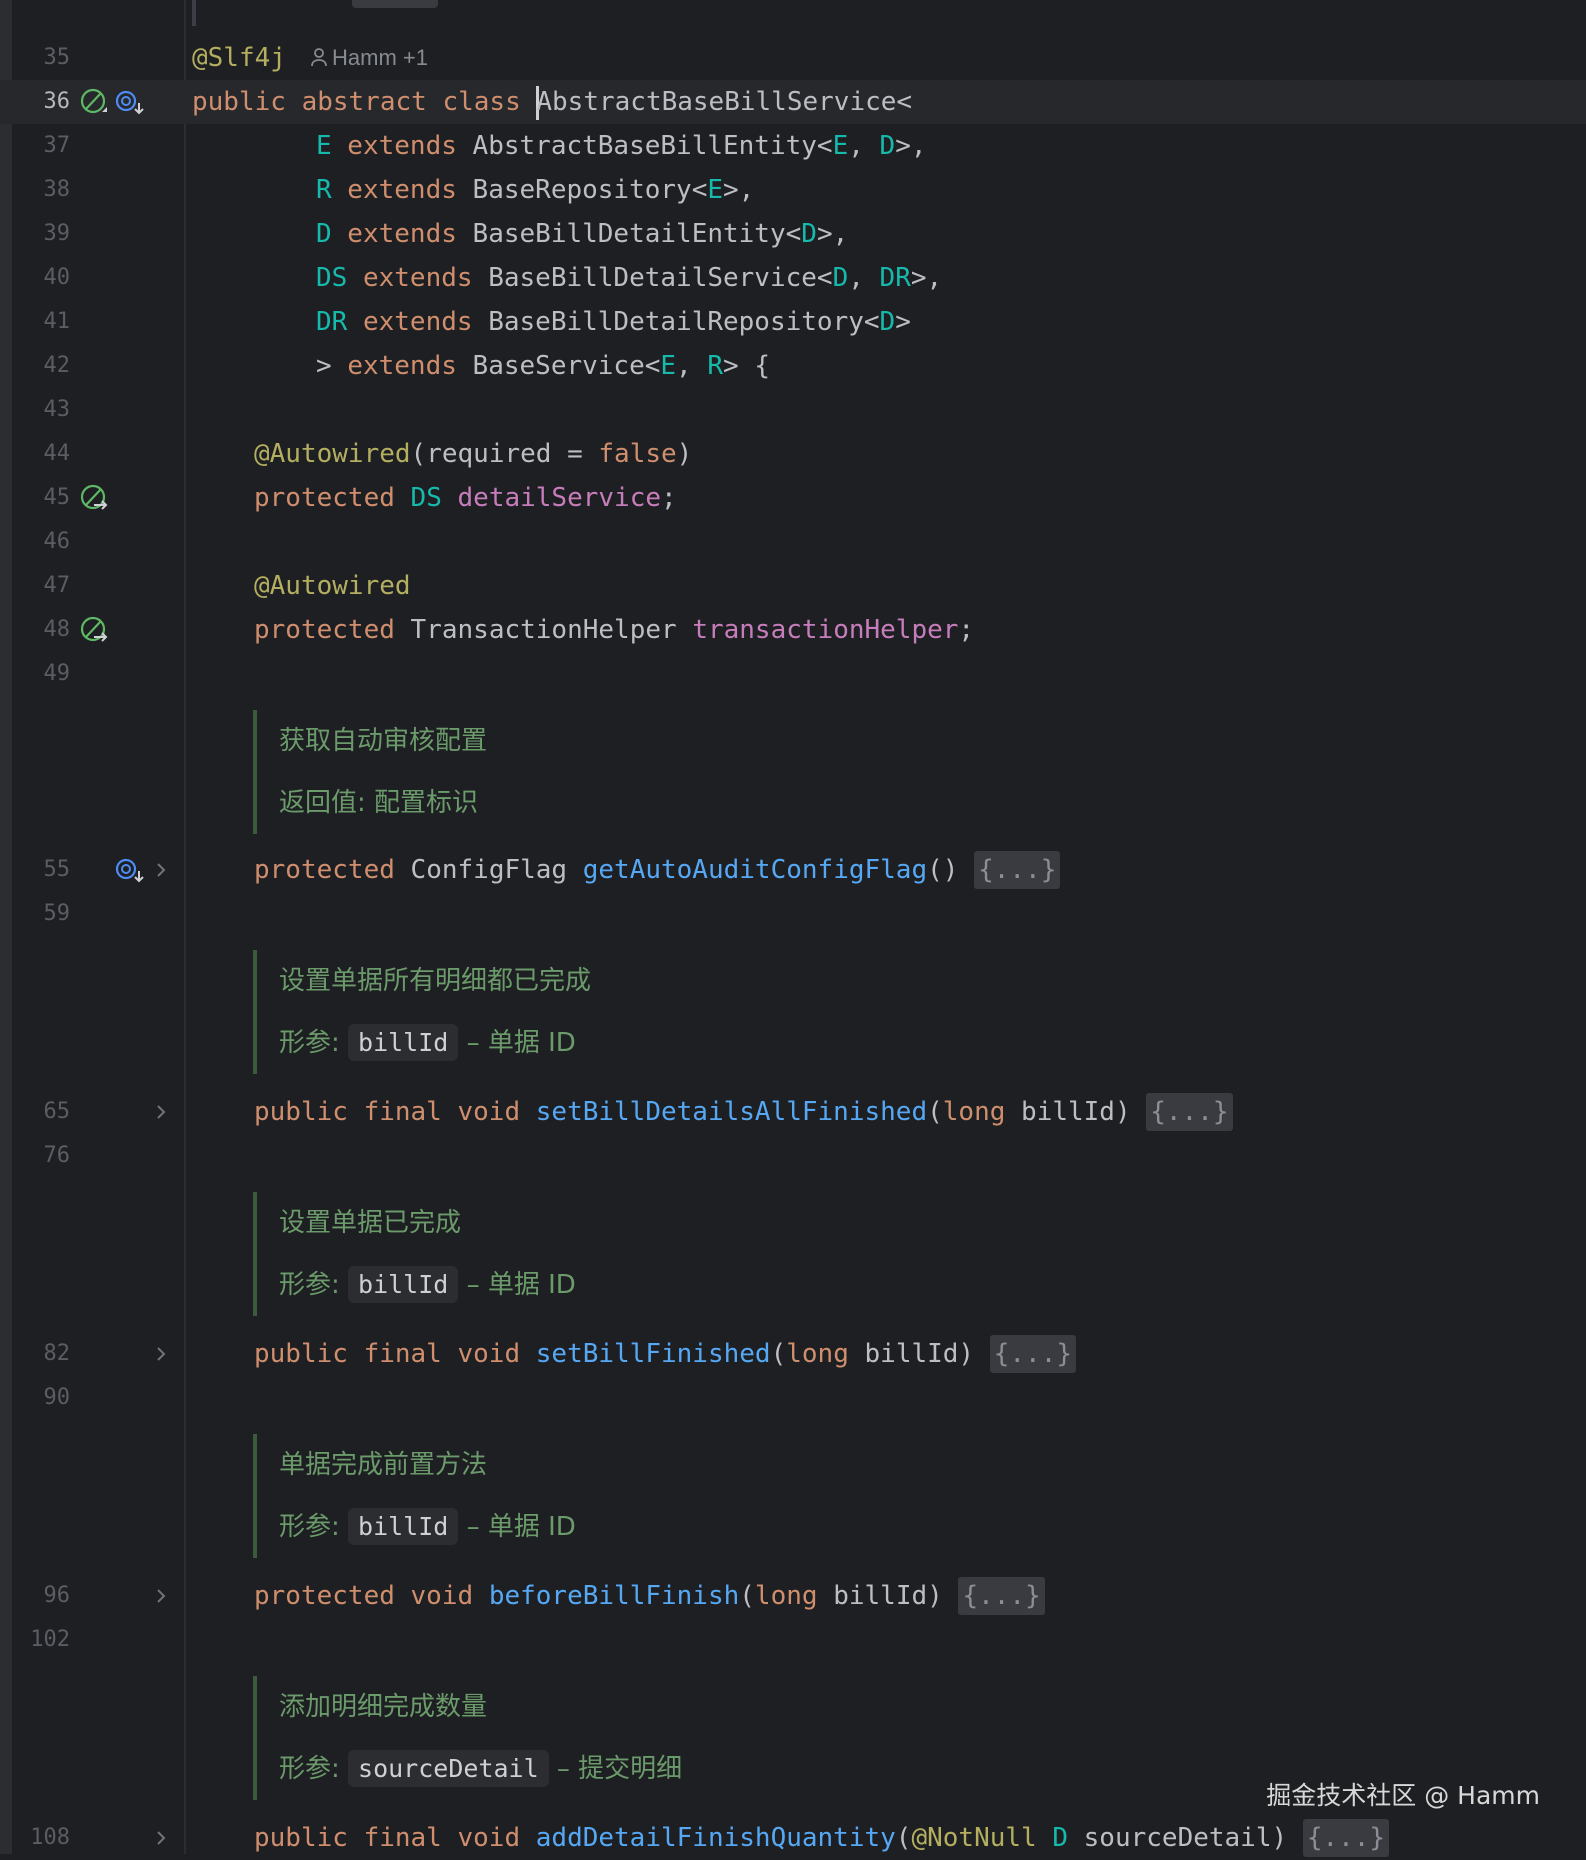 This screenshot has width=1586, height=1860. Describe the element at coordinates (57, 673) in the screenshot. I see `line-number: 49` at that location.